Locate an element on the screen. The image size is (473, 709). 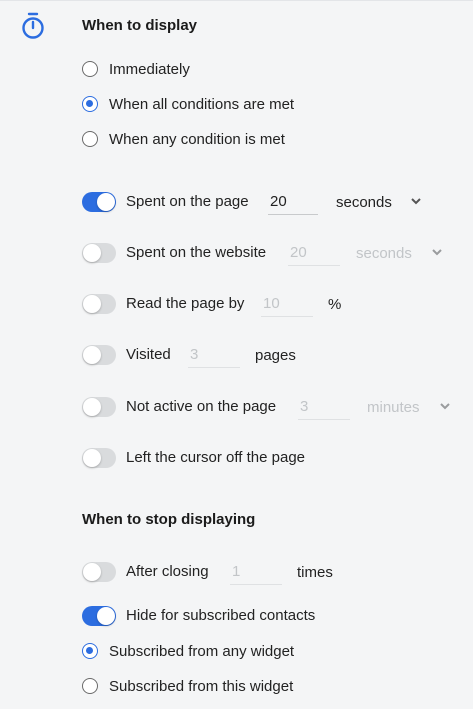
condition-spent-on-website: Spent on the website 20 seconds is located at coordinates (272, 253).